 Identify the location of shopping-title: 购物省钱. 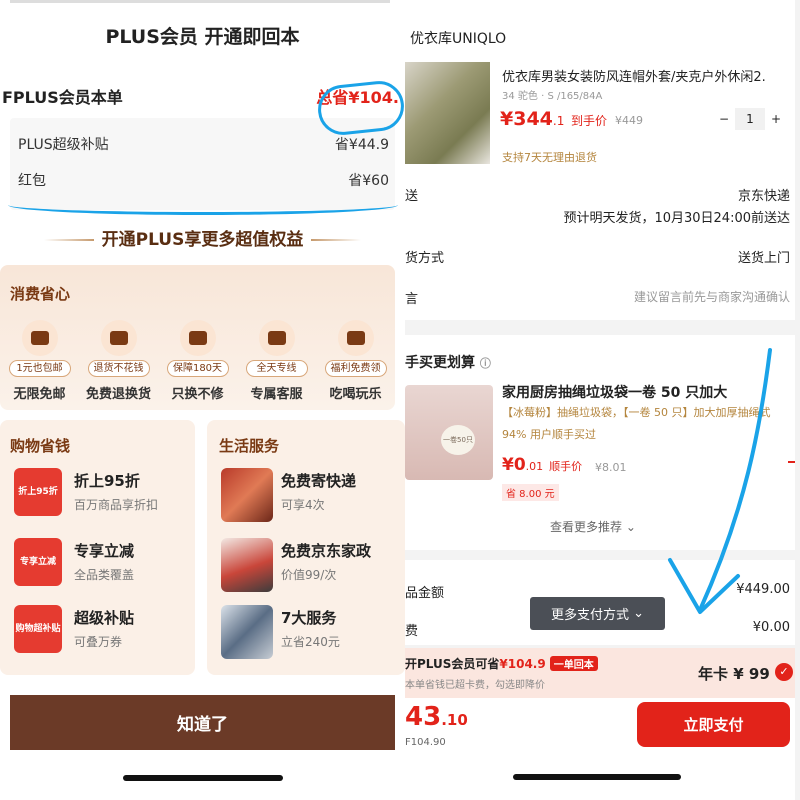
(40, 446).